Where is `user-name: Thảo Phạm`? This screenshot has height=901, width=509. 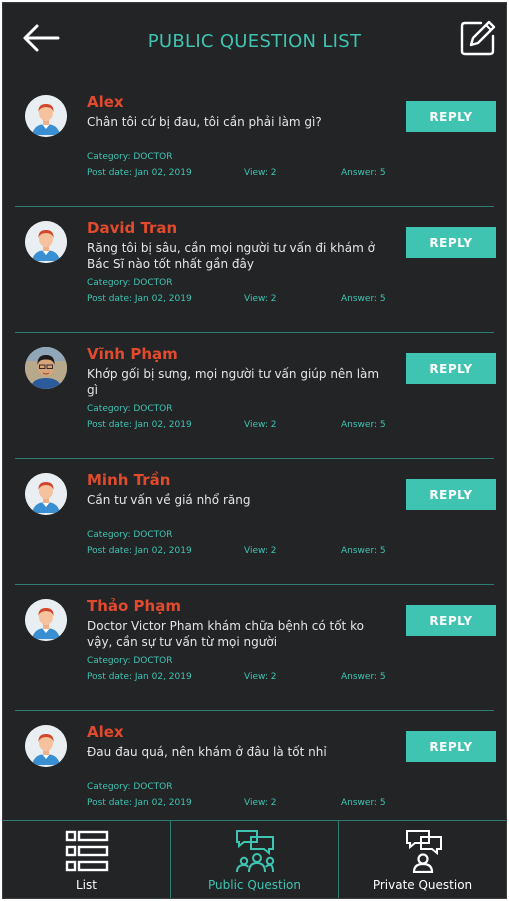 user-name: Thảo Phạm is located at coordinates (134, 606).